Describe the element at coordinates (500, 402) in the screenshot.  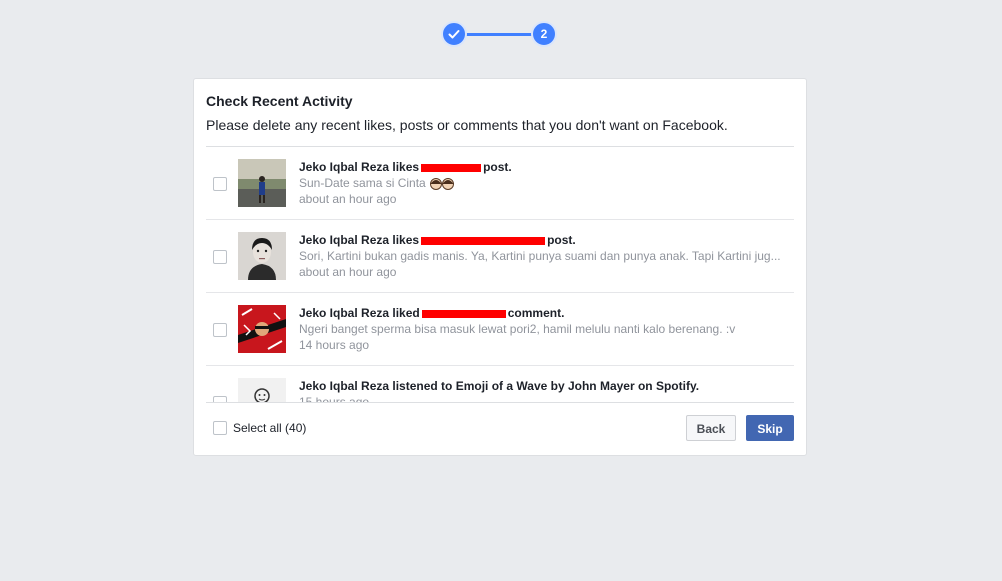
I see `divider` at that location.